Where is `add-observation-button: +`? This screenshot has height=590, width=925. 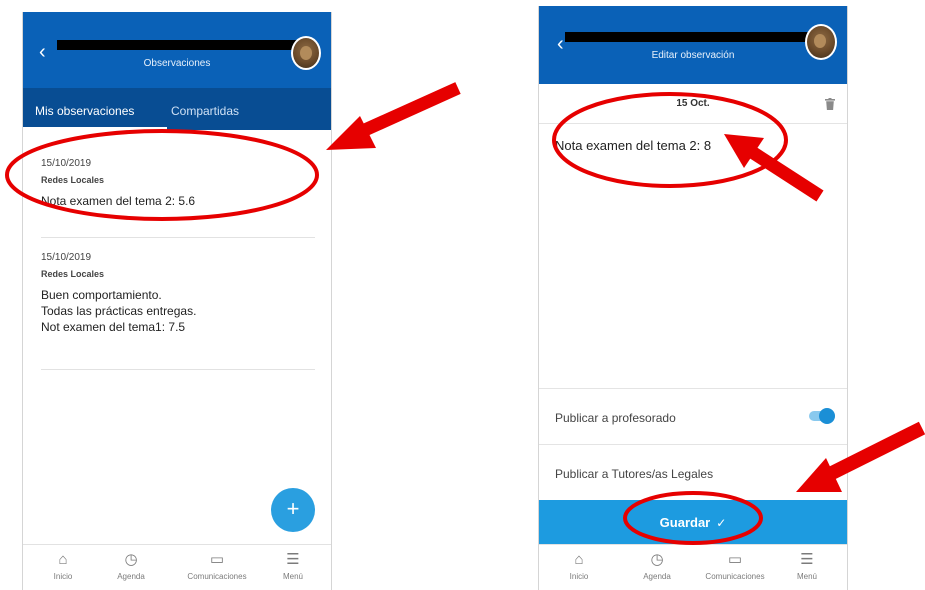 add-observation-button: + is located at coordinates (293, 510).